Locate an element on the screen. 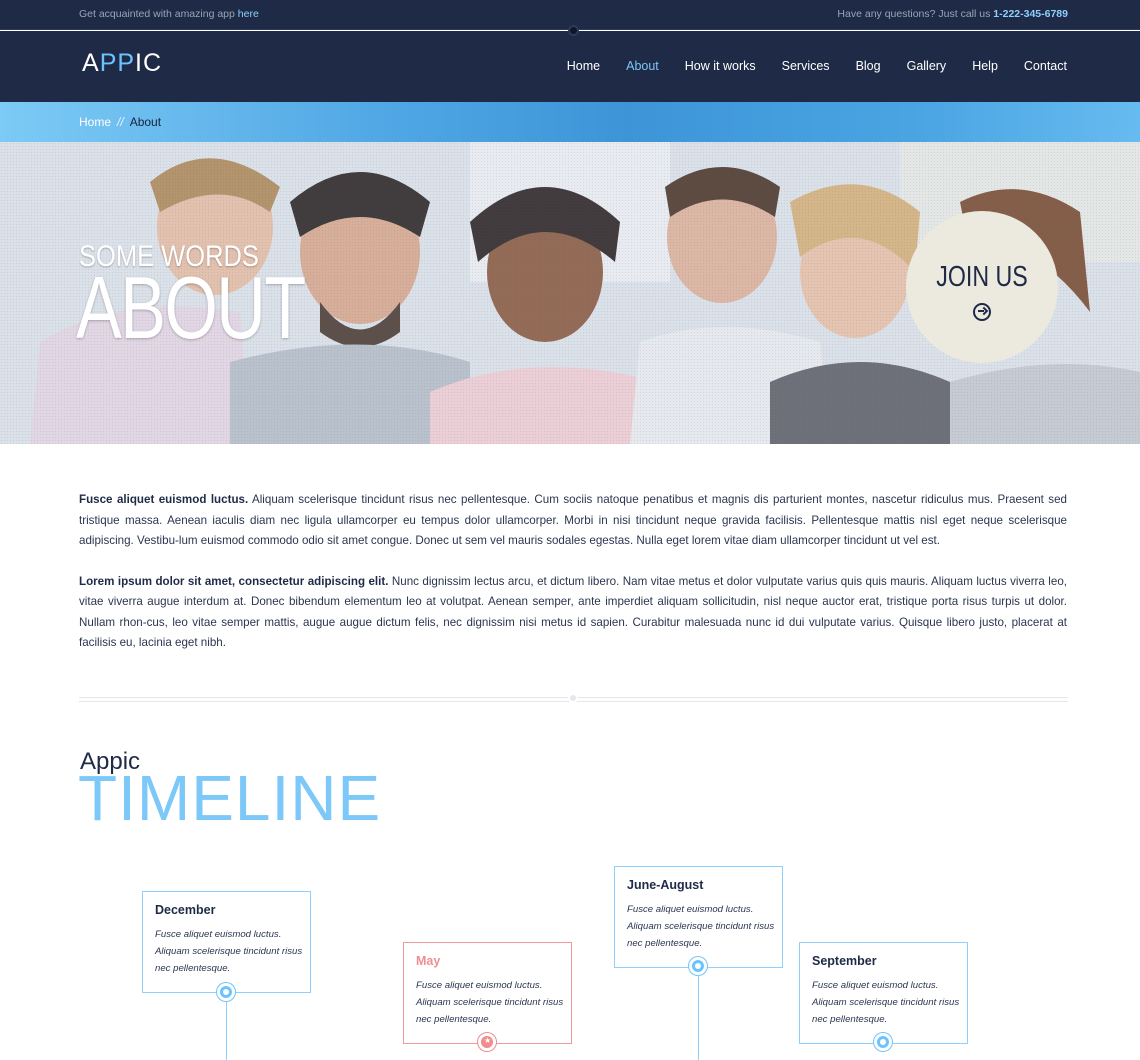 This screenshot has width=1140, height=1060. nav-about: About is located at coordinates (642, 66).